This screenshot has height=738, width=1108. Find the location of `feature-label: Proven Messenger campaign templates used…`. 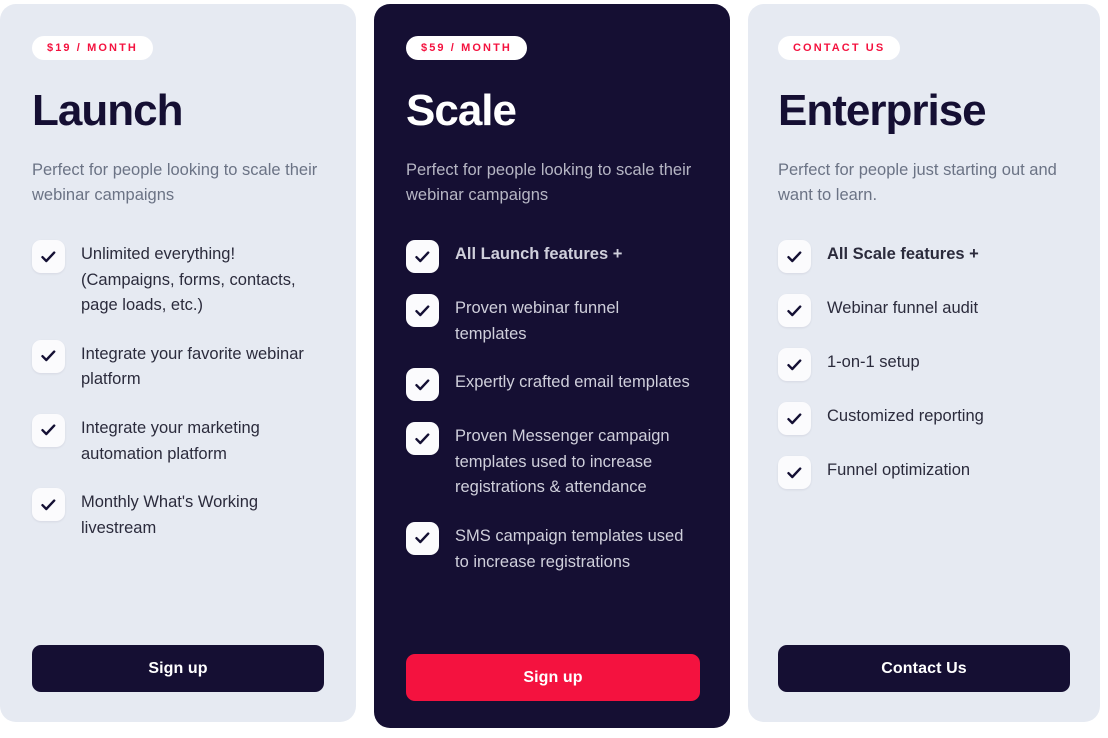

feature-label: Proven Messenger campaign templates used… is located at coordinates (562, 462).